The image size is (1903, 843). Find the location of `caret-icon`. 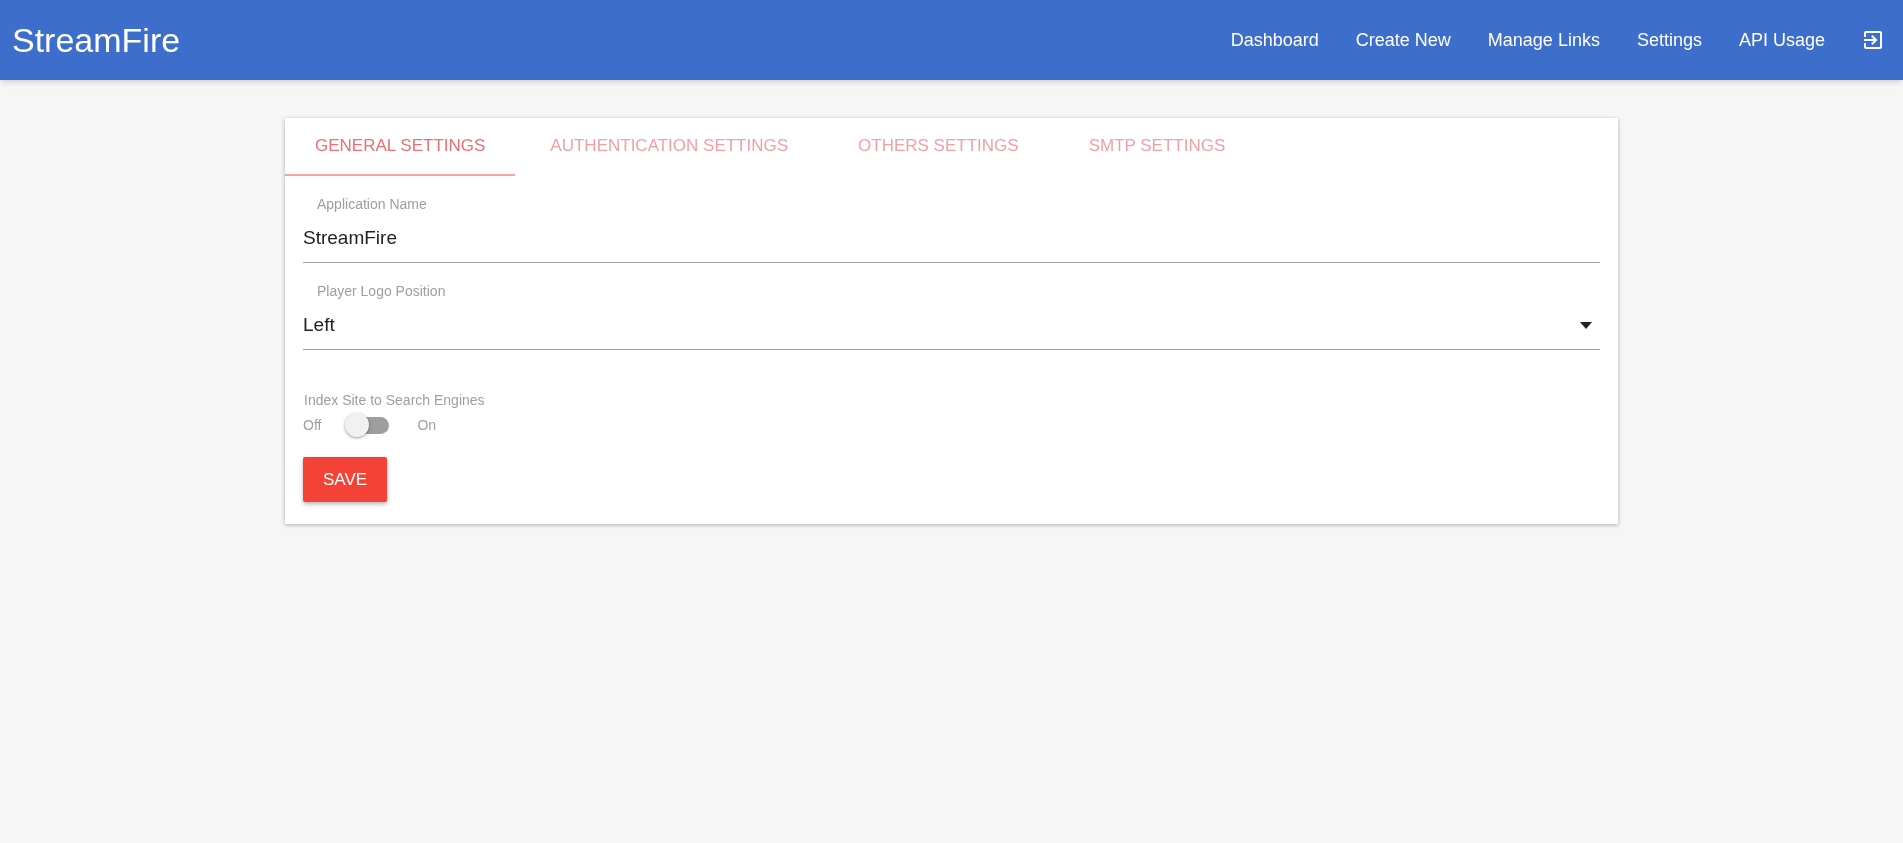

caret-icon is located at coordinates (1586, 325).